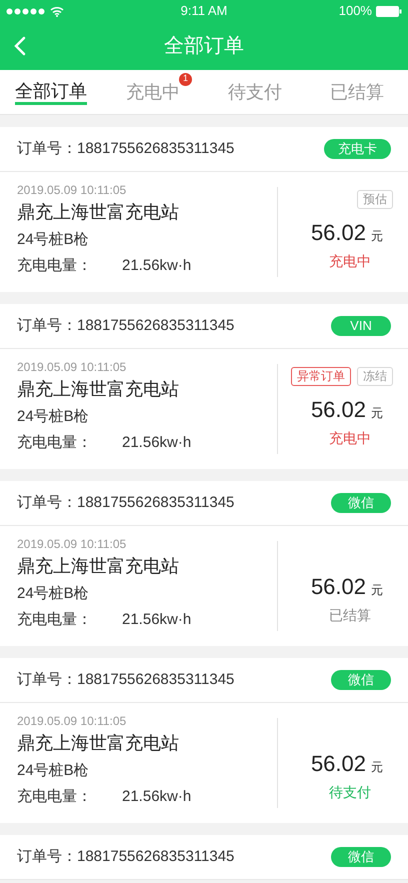  Describe the element at coordinates (357, 149) in the screenshot. I see `channel-label: 充电卡` at that location.